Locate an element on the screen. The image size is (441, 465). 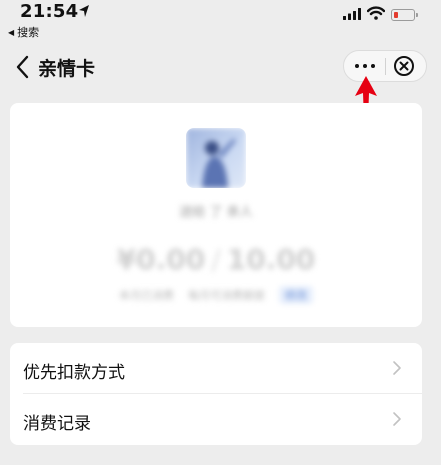
avatar-image is located at coordinates (216, 158).